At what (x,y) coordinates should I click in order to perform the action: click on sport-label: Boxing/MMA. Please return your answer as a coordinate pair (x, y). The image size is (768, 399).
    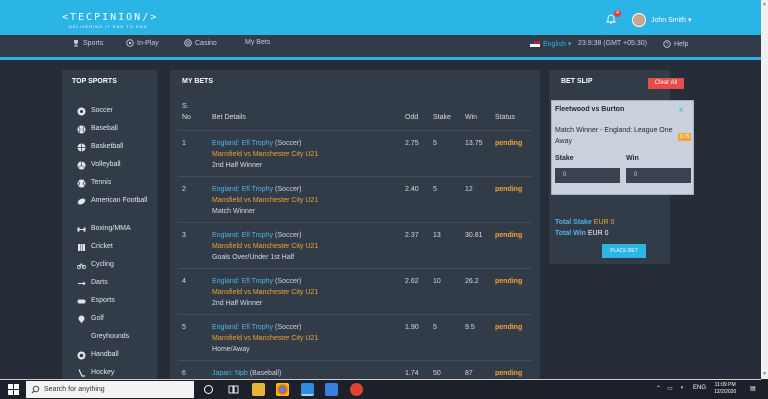
    Looking at the image, I should click on (111, 228).